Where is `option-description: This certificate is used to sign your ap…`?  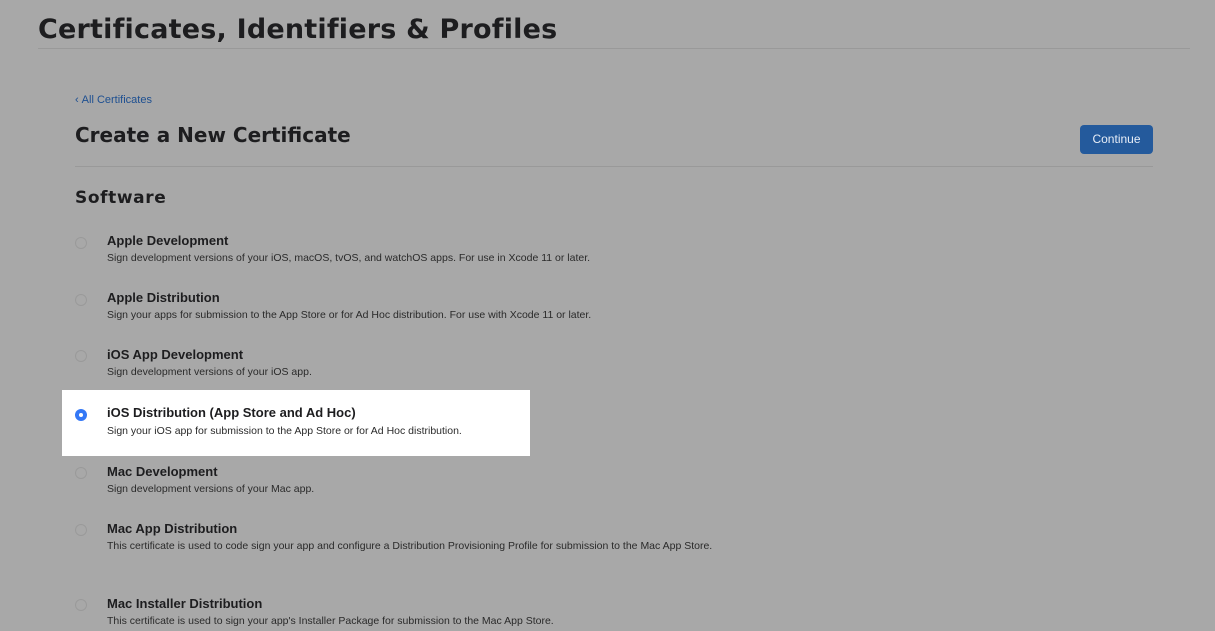
option-description: This certificate is used to sign your ap… is located at coordinates (330, 621).